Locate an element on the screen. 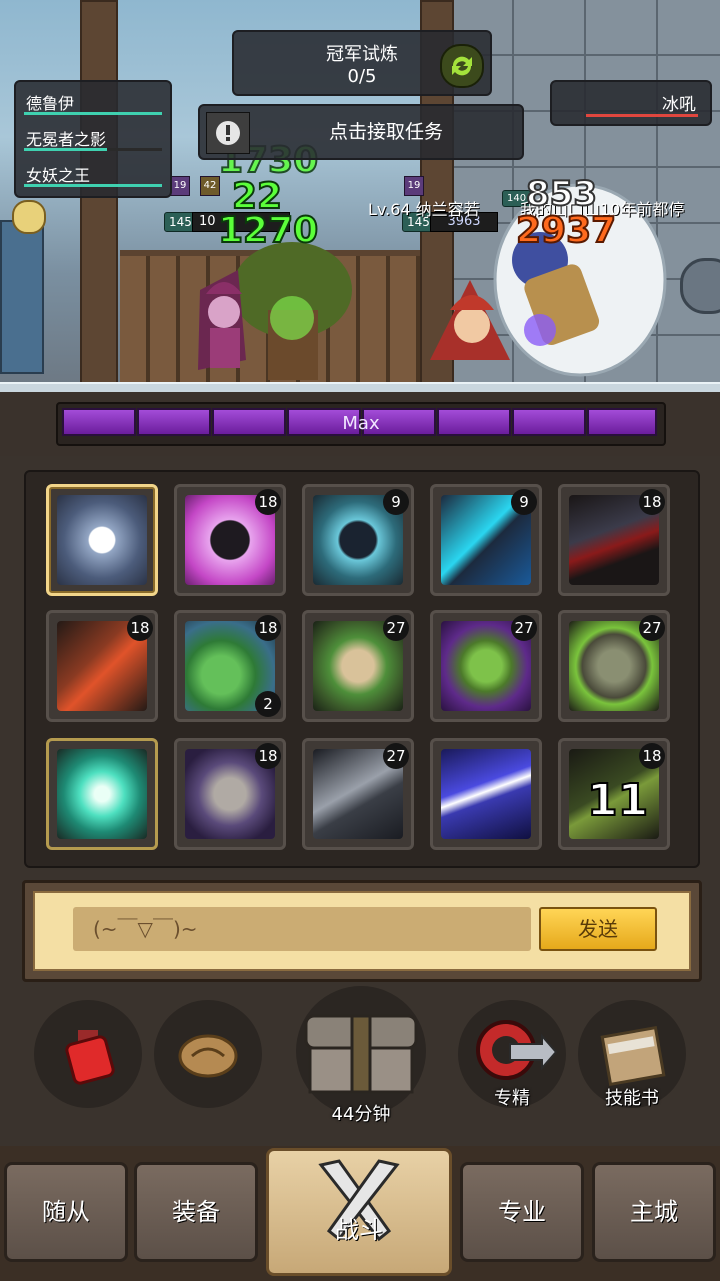 The height and width of the screenshot is (1281, 720). tab-equipment: 装备 is located at coordinates (196, 1212).